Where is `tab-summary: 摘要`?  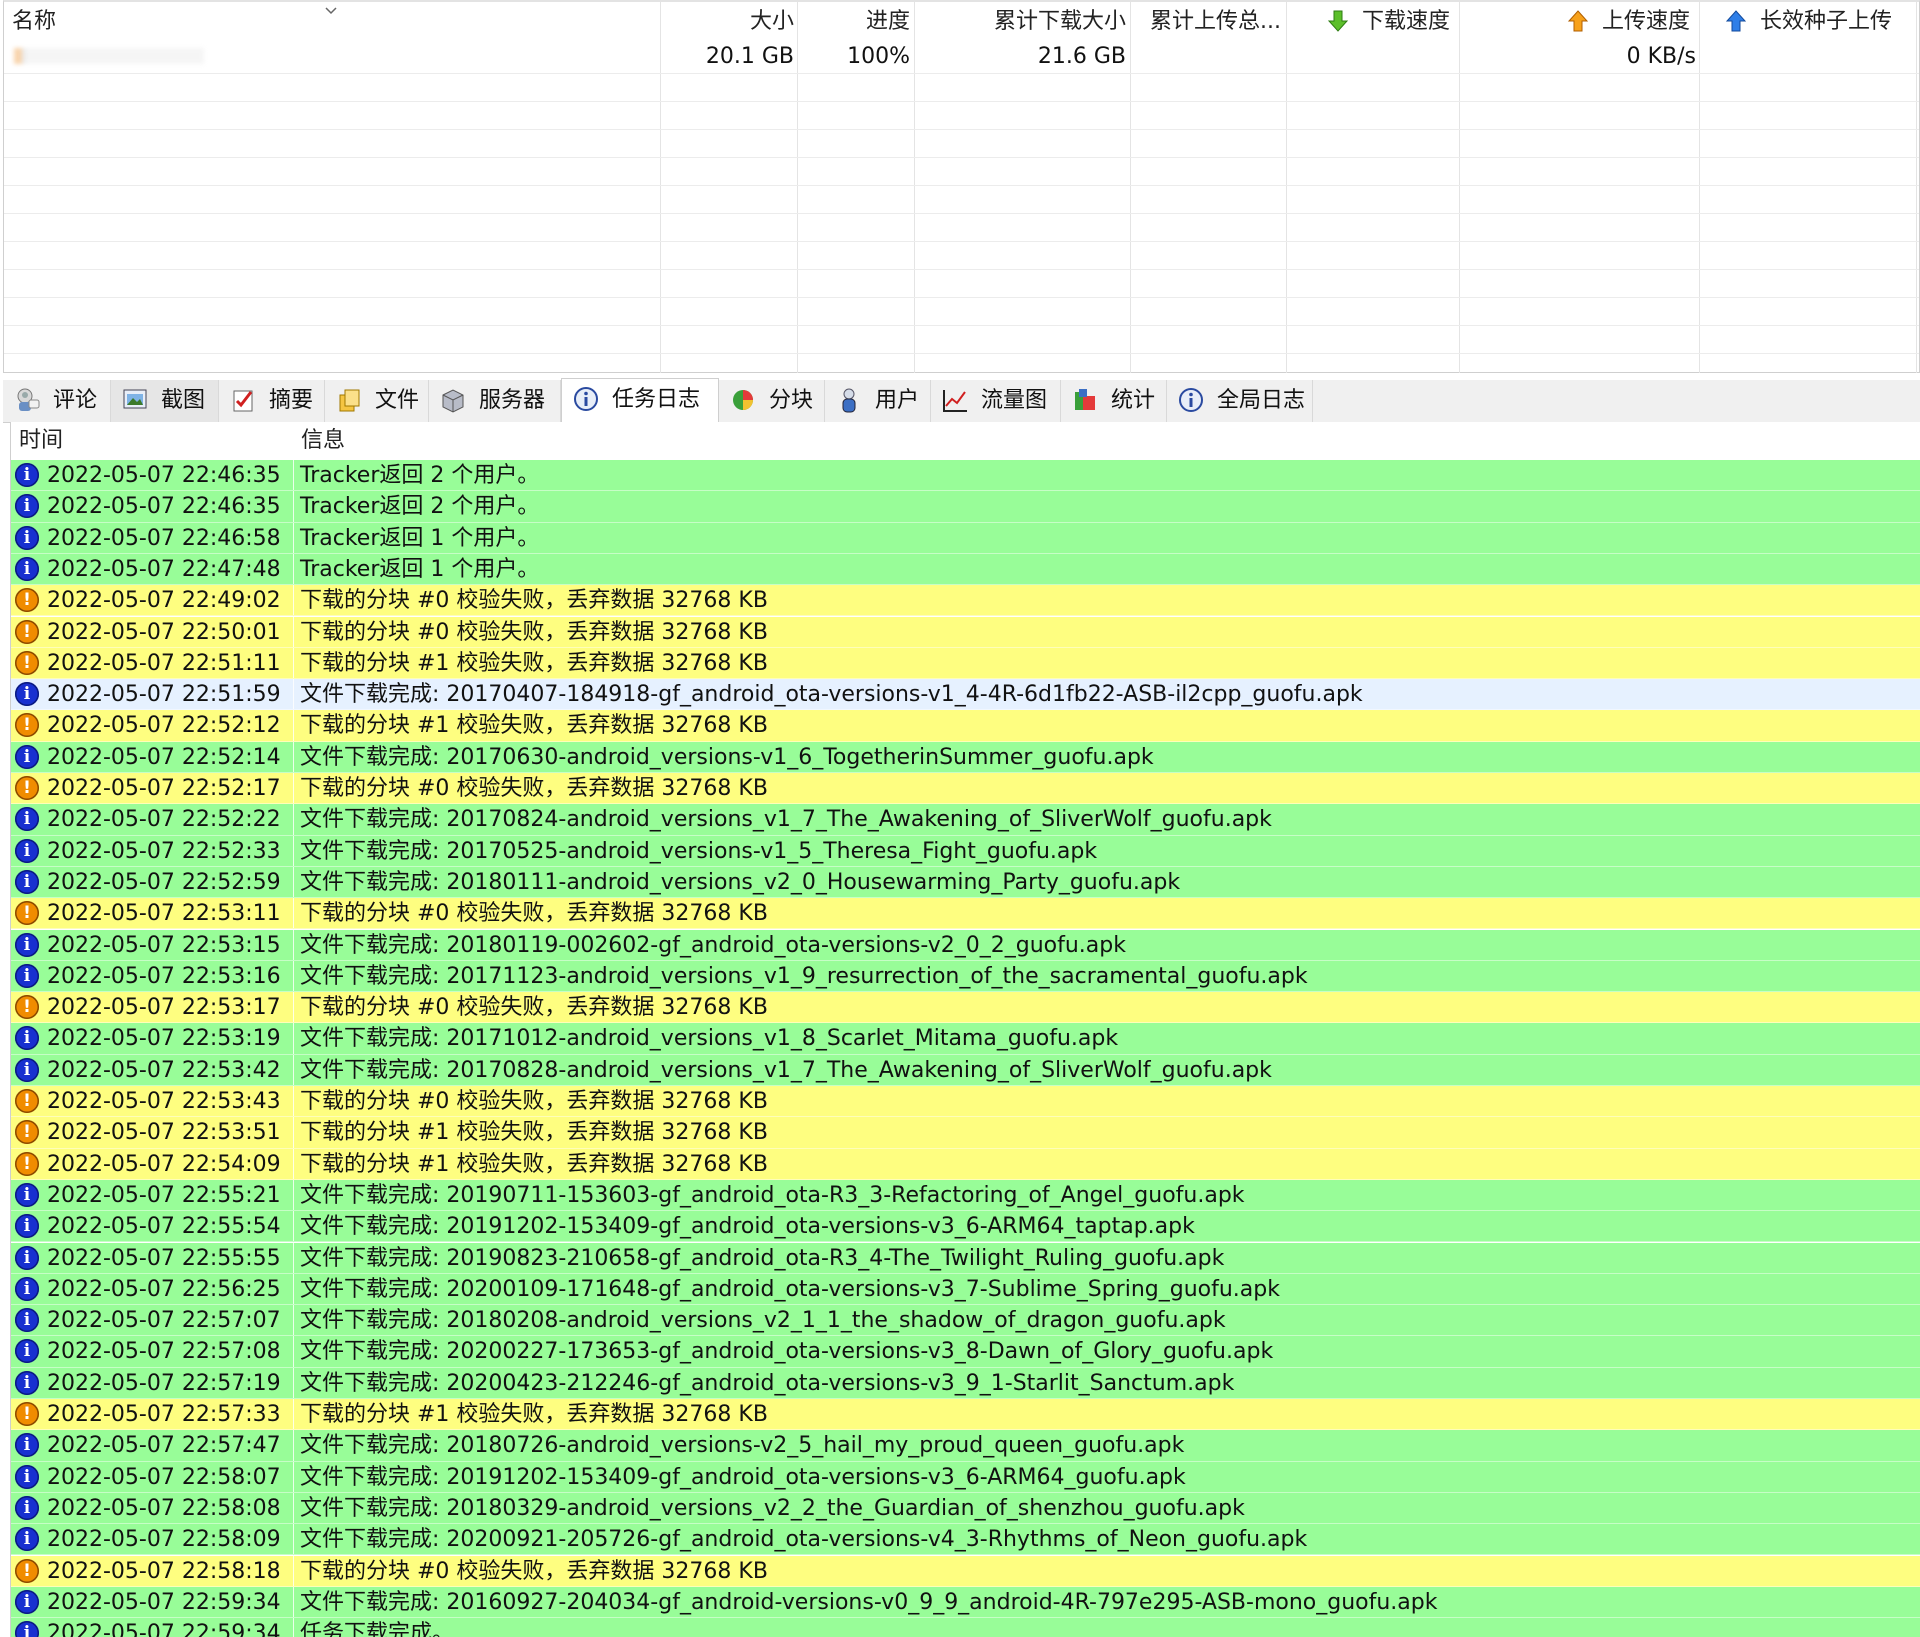
tab-summary: 摘要 is located at coordinates (272, 401).